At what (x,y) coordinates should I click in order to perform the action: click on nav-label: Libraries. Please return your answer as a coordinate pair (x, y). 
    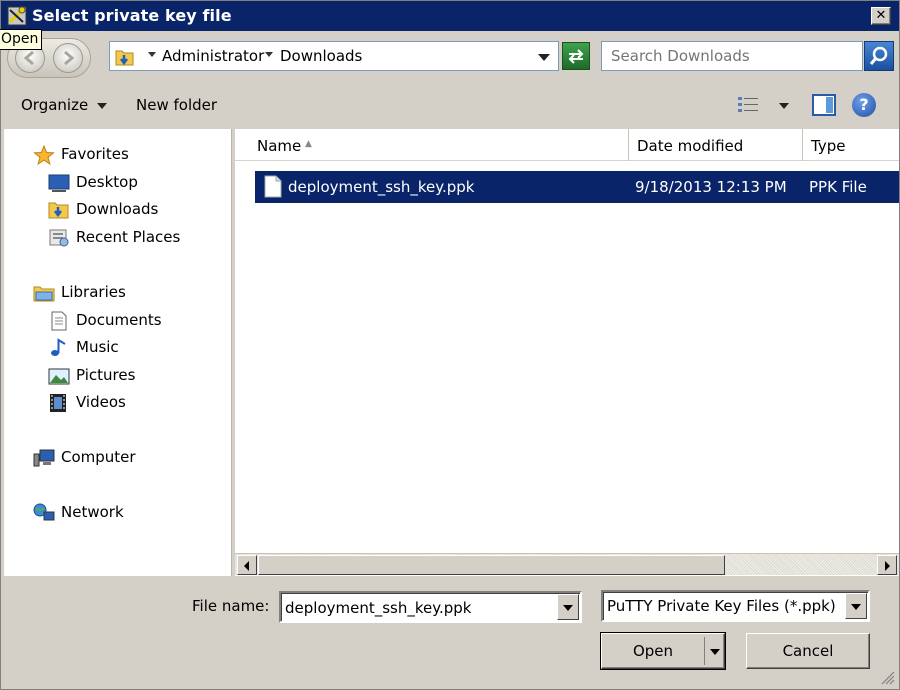
    Looking at the image, I should click on (93, 292).